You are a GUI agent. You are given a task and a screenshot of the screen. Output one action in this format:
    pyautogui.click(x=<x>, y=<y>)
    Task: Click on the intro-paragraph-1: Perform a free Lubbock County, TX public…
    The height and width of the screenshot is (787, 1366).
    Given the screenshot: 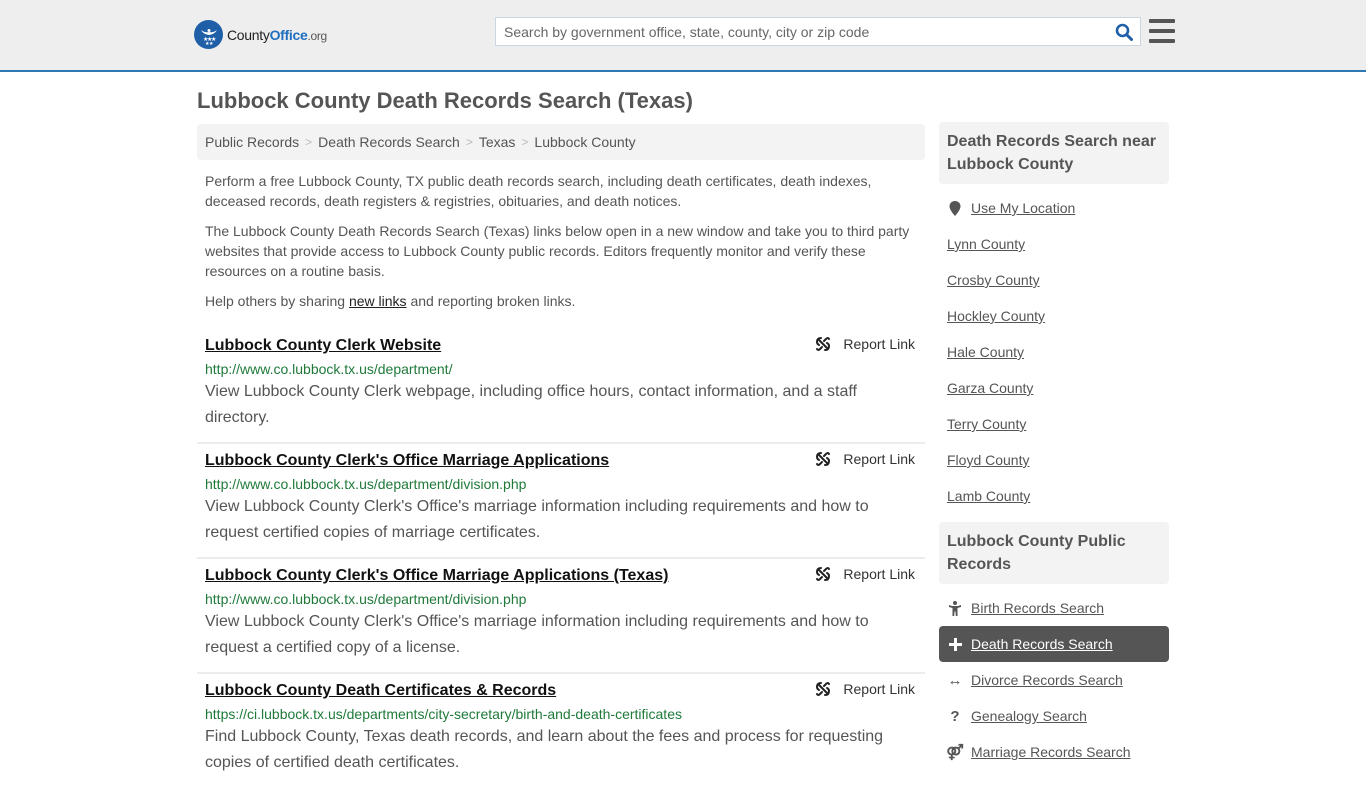 What is the action you would take?
    pyautogui.click(x=538, y=191)
    